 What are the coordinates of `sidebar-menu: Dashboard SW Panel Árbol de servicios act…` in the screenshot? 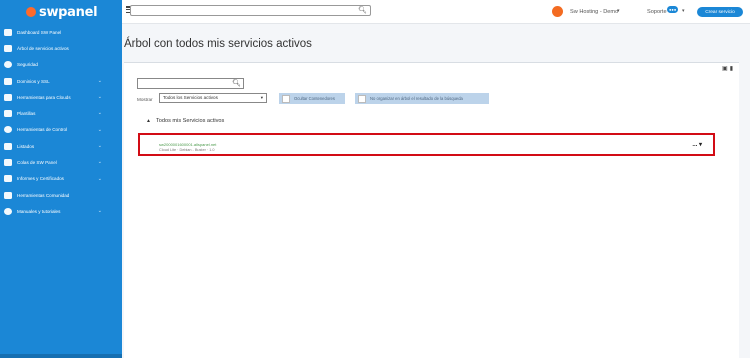 It's located at (61, 122).